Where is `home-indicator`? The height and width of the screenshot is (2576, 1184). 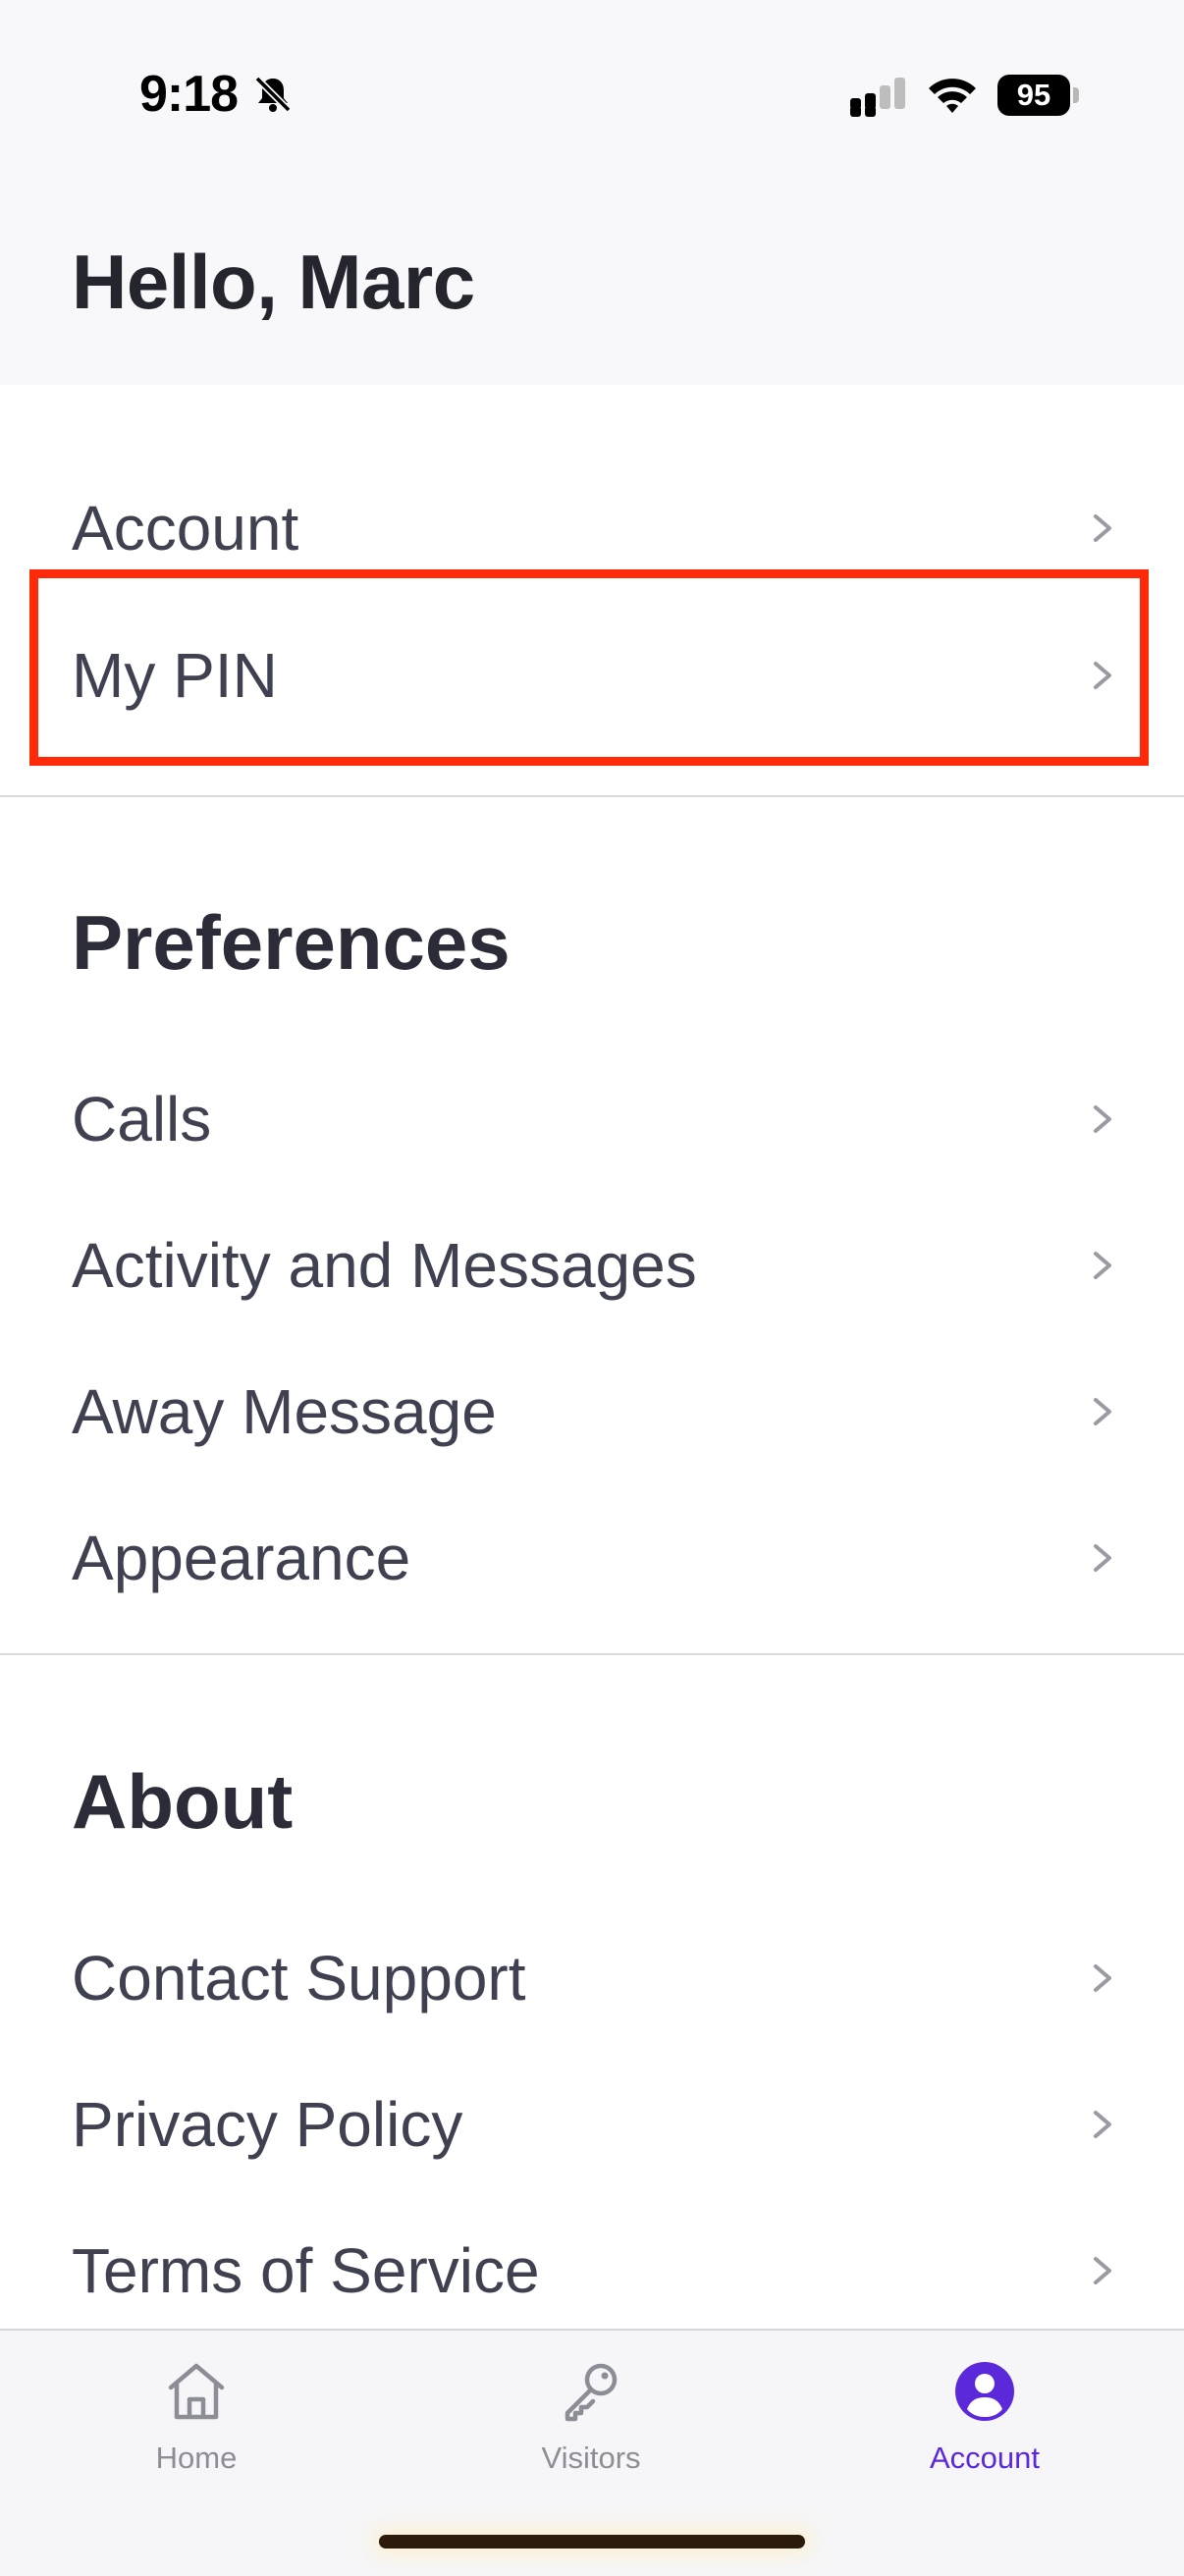
home-indicator is located at coordinates (592, 2542).